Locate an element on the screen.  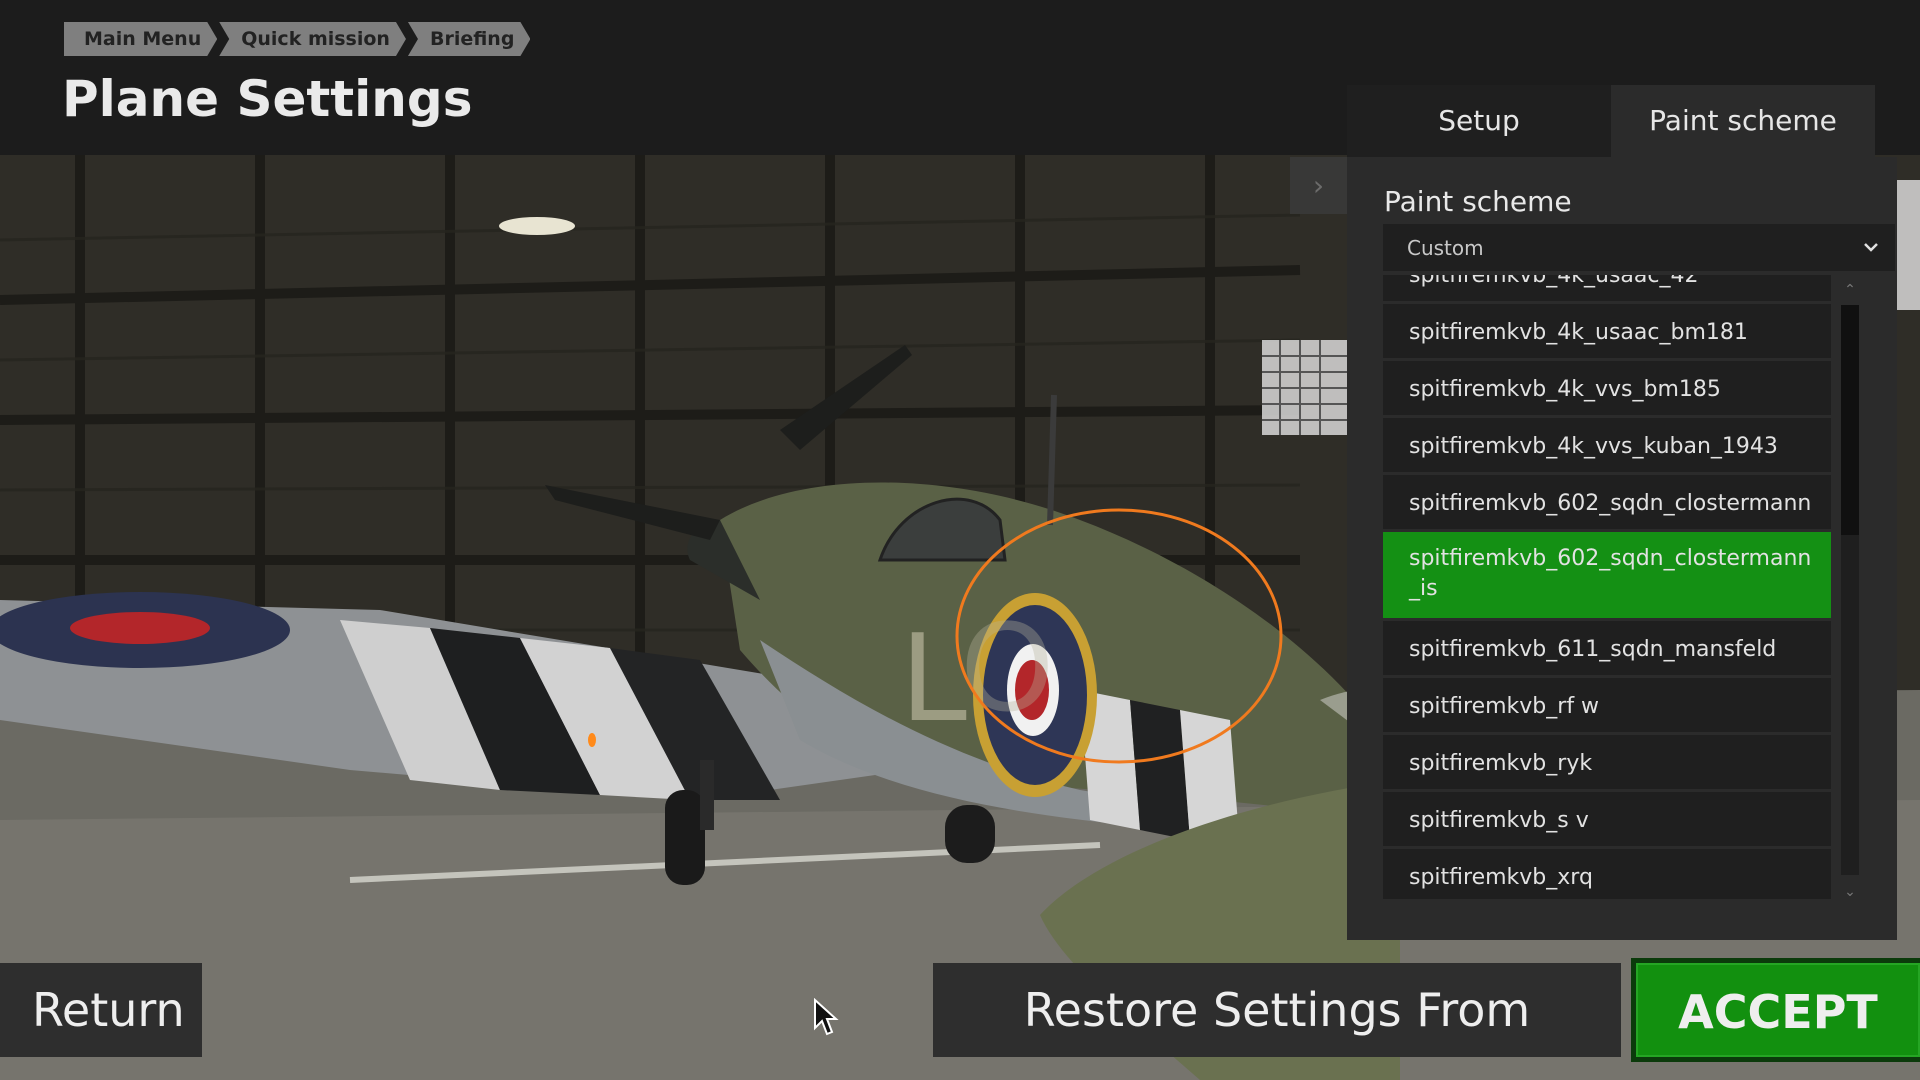
paint-scheme-dropdown: Custom is located at coordinates (1639, 247).